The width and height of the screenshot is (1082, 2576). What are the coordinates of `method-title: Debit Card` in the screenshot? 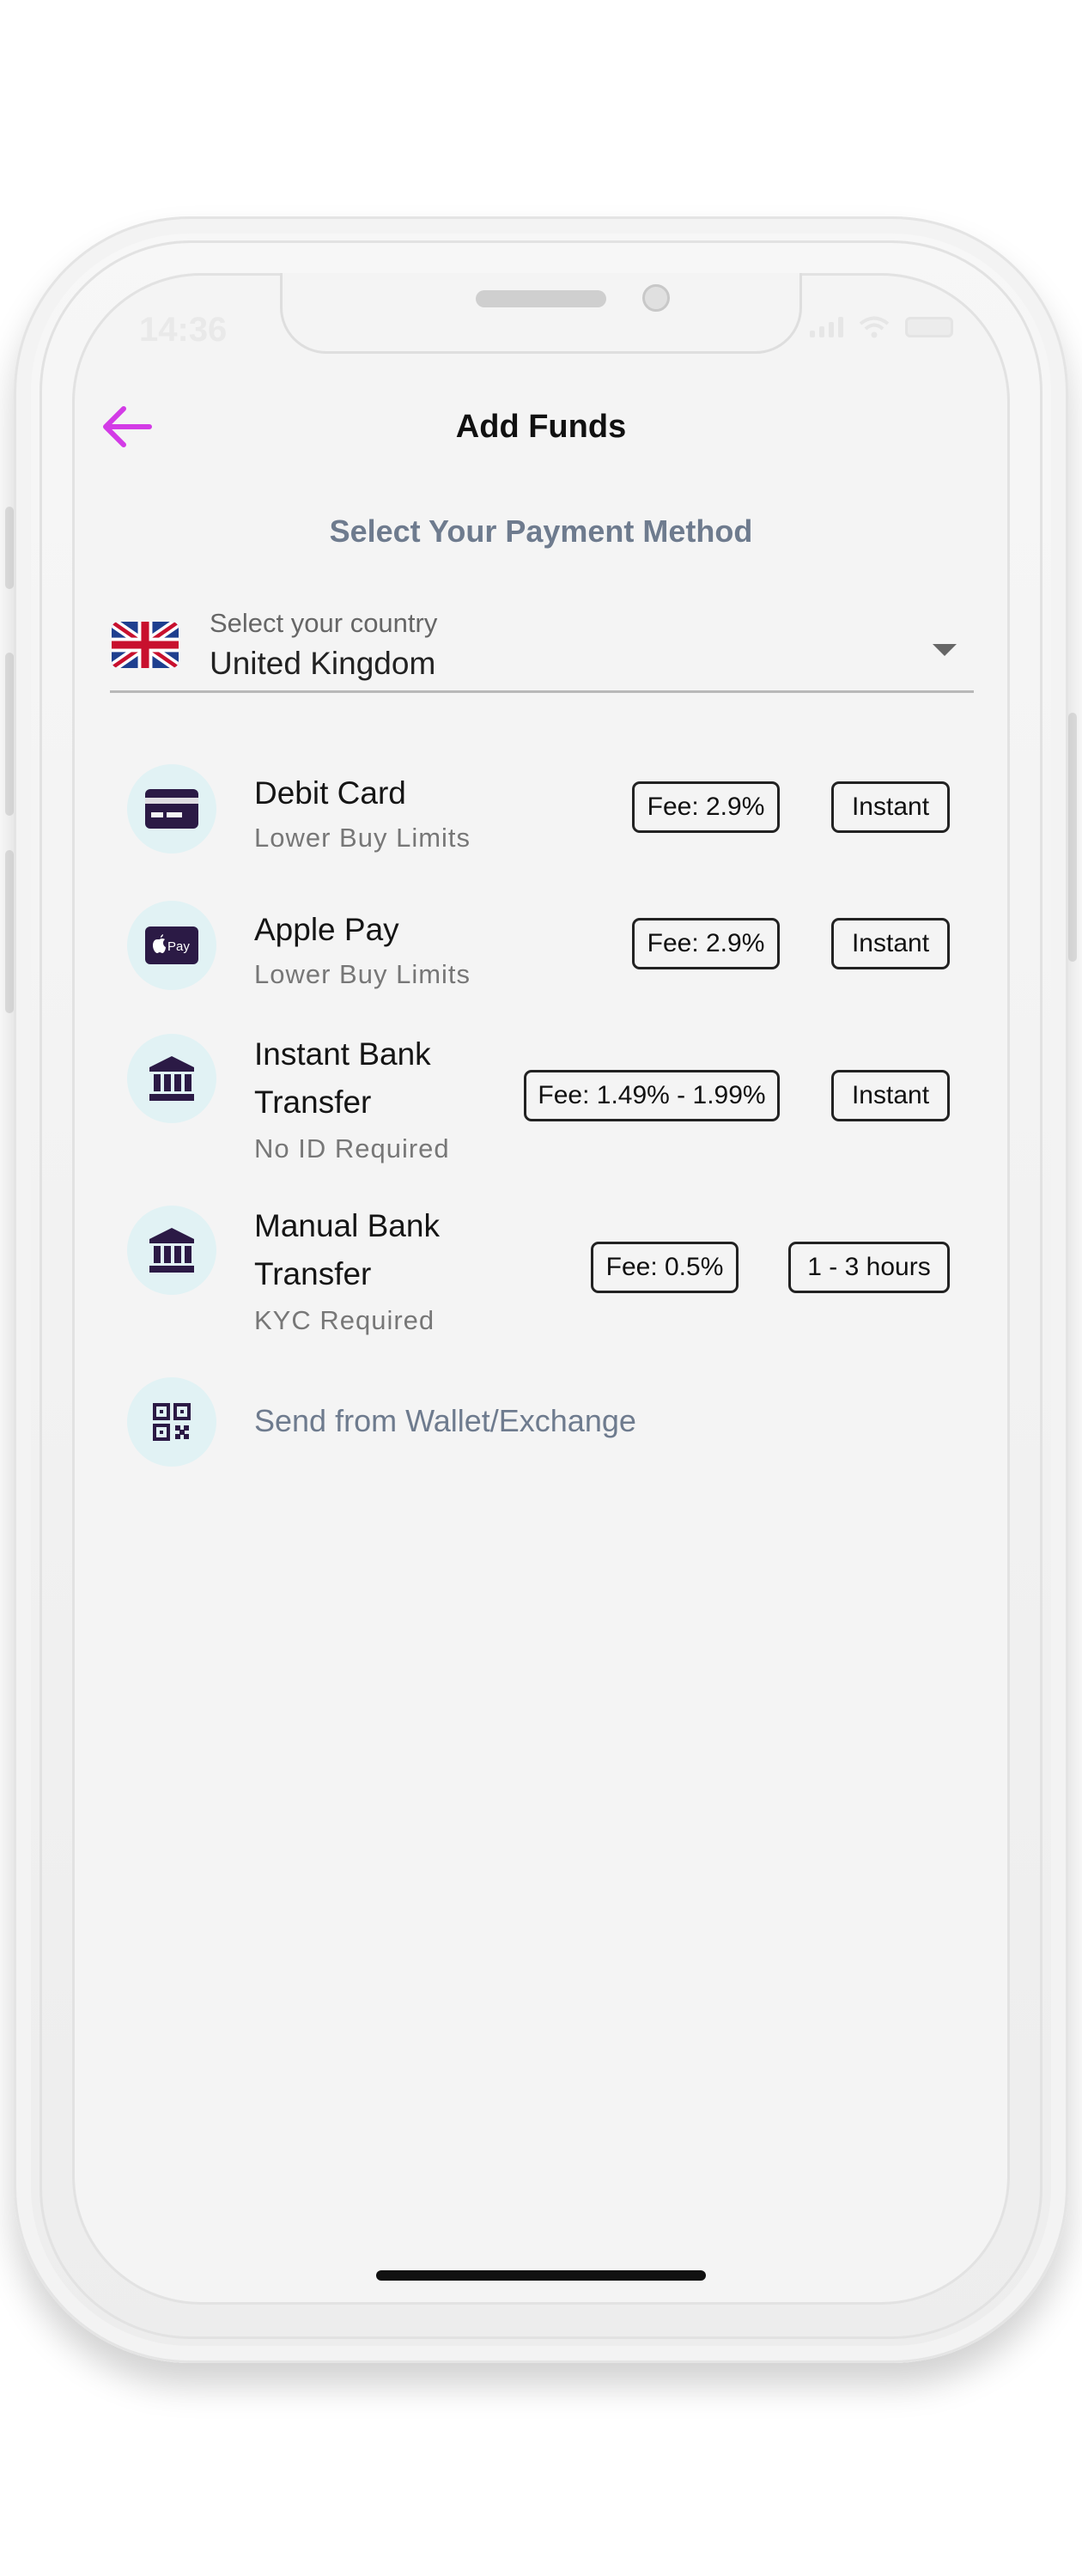 It's located at (330, 793).